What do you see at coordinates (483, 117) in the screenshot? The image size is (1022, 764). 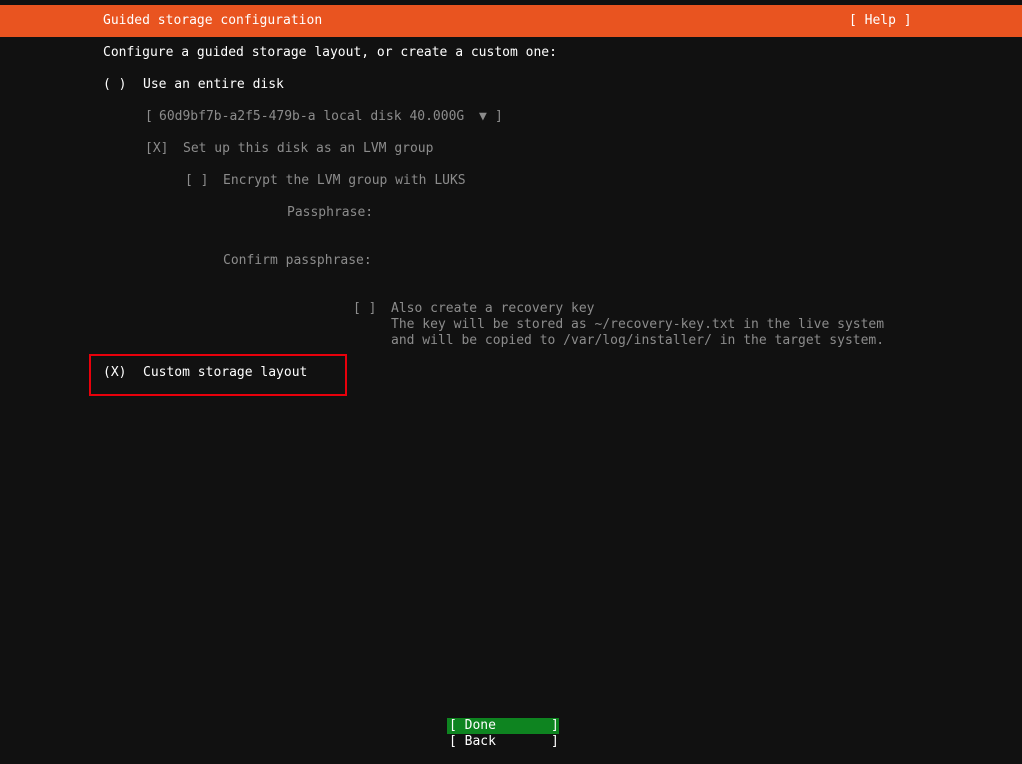 I see `chevron-down-icon: ▼` at bounding box center [483, 117].